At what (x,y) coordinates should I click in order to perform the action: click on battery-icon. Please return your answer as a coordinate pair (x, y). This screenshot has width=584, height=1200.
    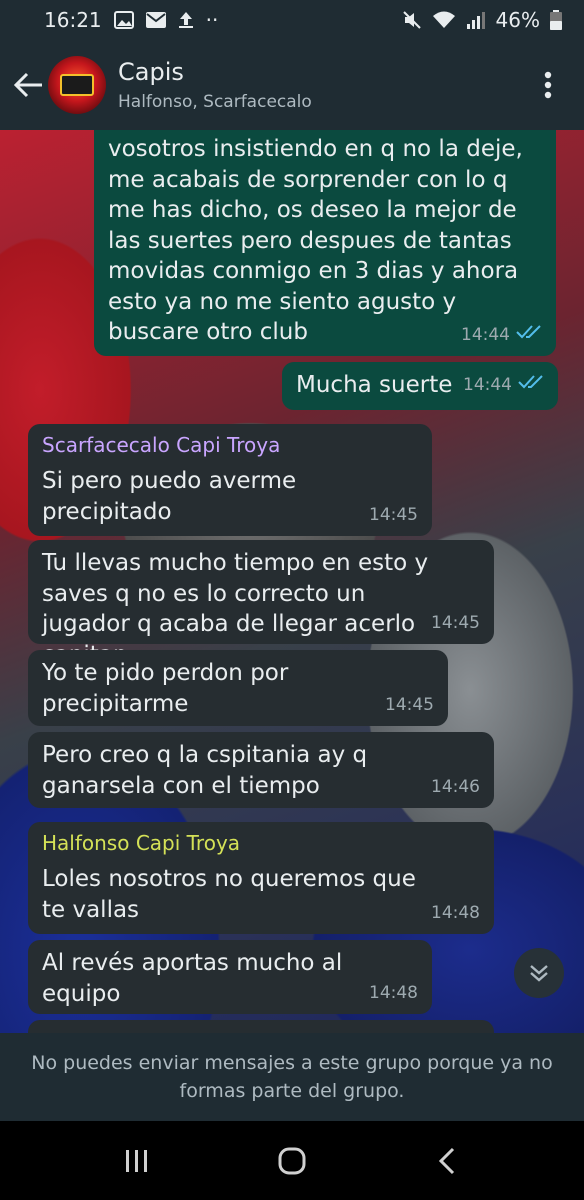
    Looking at the image, I should click on (556, 20).